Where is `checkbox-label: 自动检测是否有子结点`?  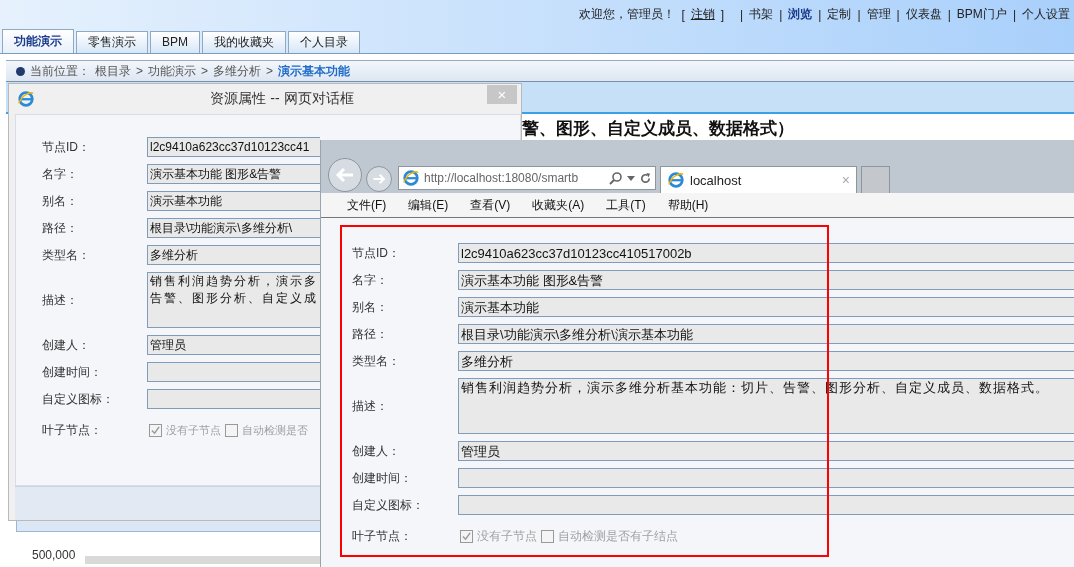
checkbox-label: 自动检测是否有子结点 is located at coordinates (618, 536).